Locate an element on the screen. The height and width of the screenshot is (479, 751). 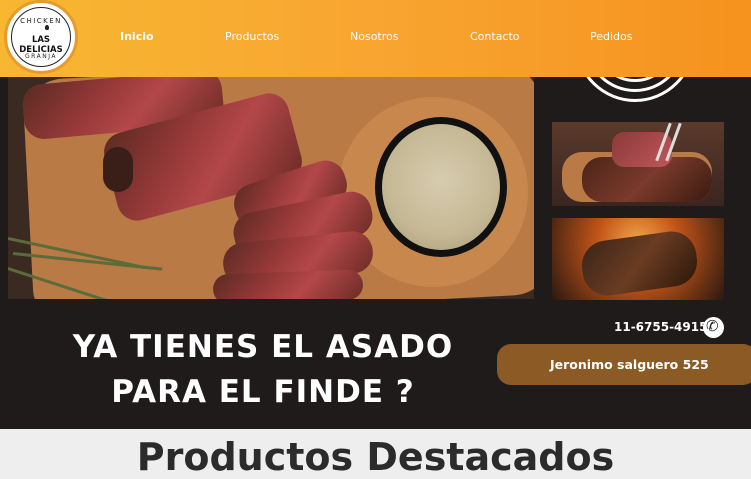
nav-inicio: Inicio is located at coordinates (137, 36).